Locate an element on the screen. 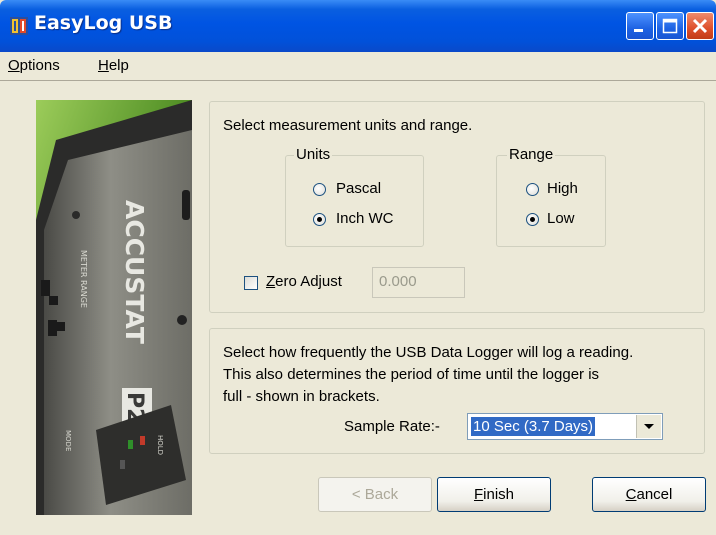  menu-help-label: elp is located at coordinates (118, 65).